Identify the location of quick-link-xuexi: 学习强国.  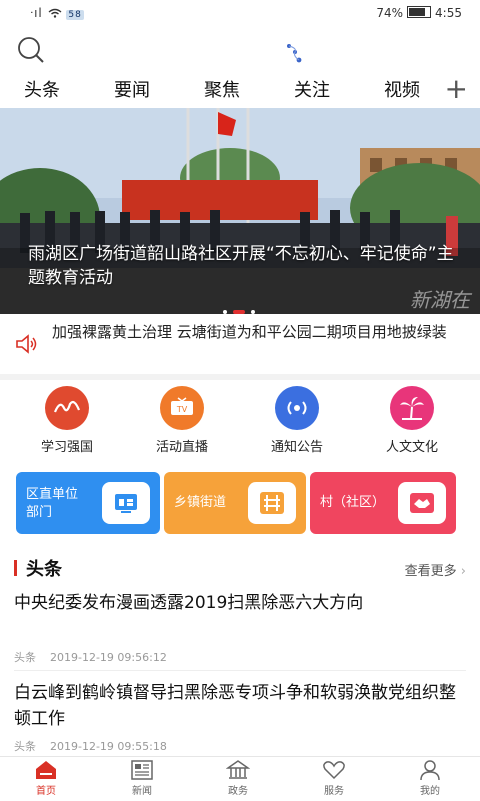
(67, 420).